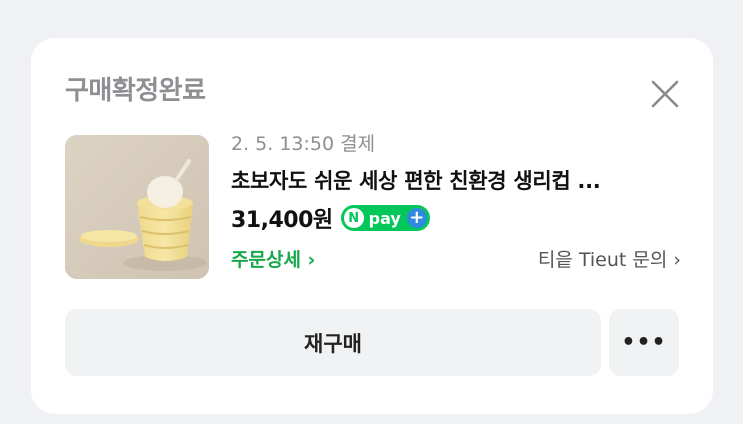  Describe the element at coordinates (456, 258) in the screenshot. I see `link-row: 주문상세 › 티읕 Tieut 문의 ›` at that location.